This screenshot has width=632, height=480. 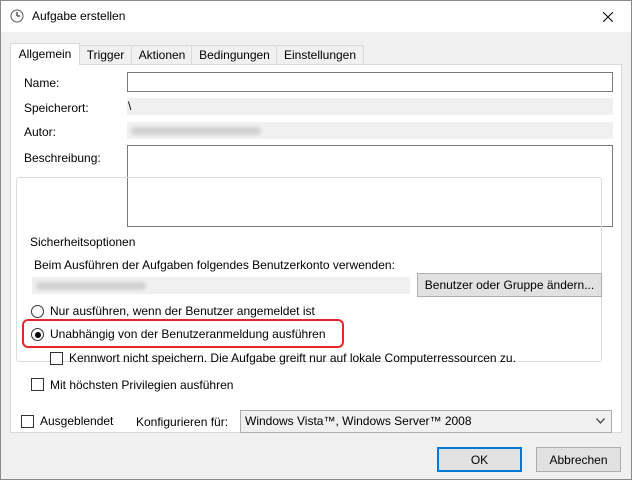 What do you see at coordinates (37, 311) in the screenshot?
I see `radio-logged-on` at bounding box center [37, 311].